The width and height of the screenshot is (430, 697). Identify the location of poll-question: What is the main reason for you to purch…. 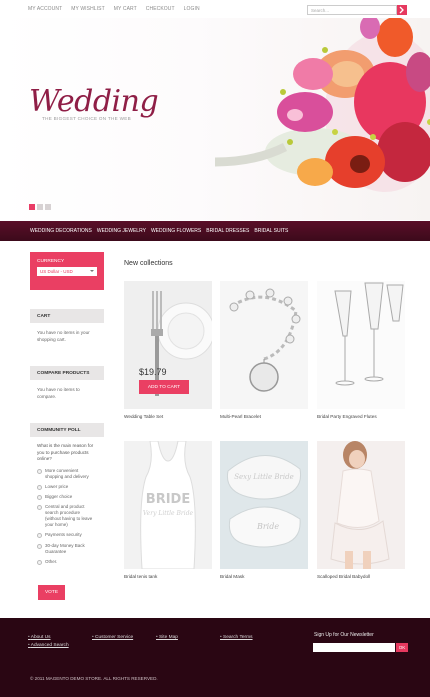
(65, 452).